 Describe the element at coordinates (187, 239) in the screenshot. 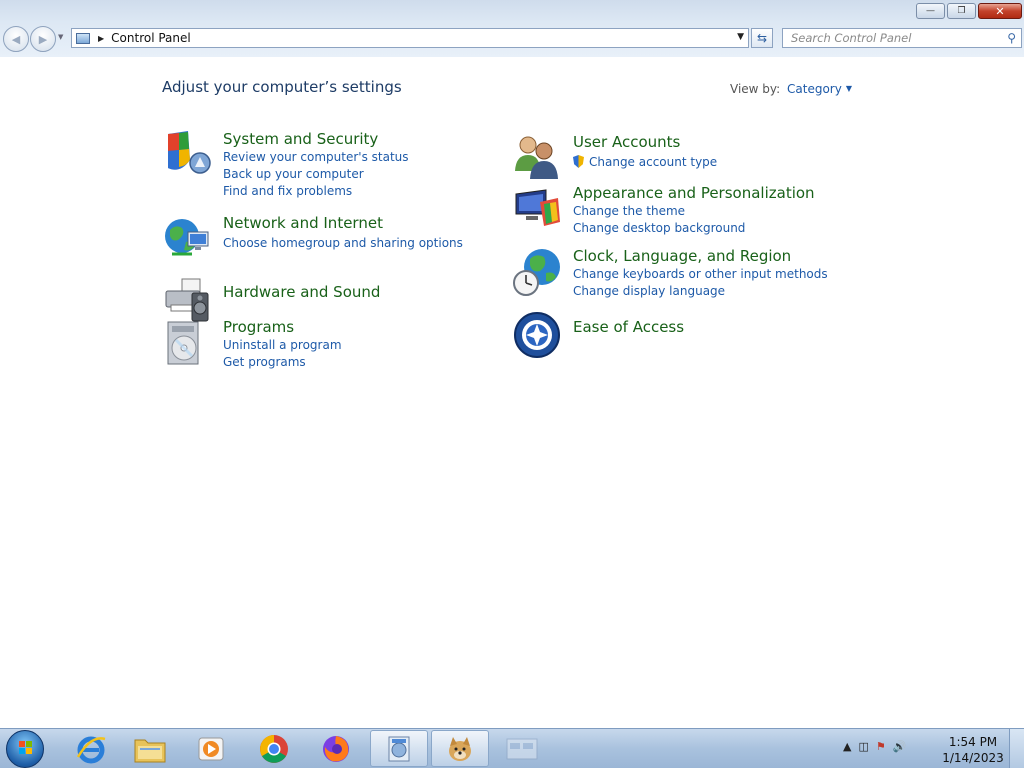

I see `globe-network-icon` at that location.